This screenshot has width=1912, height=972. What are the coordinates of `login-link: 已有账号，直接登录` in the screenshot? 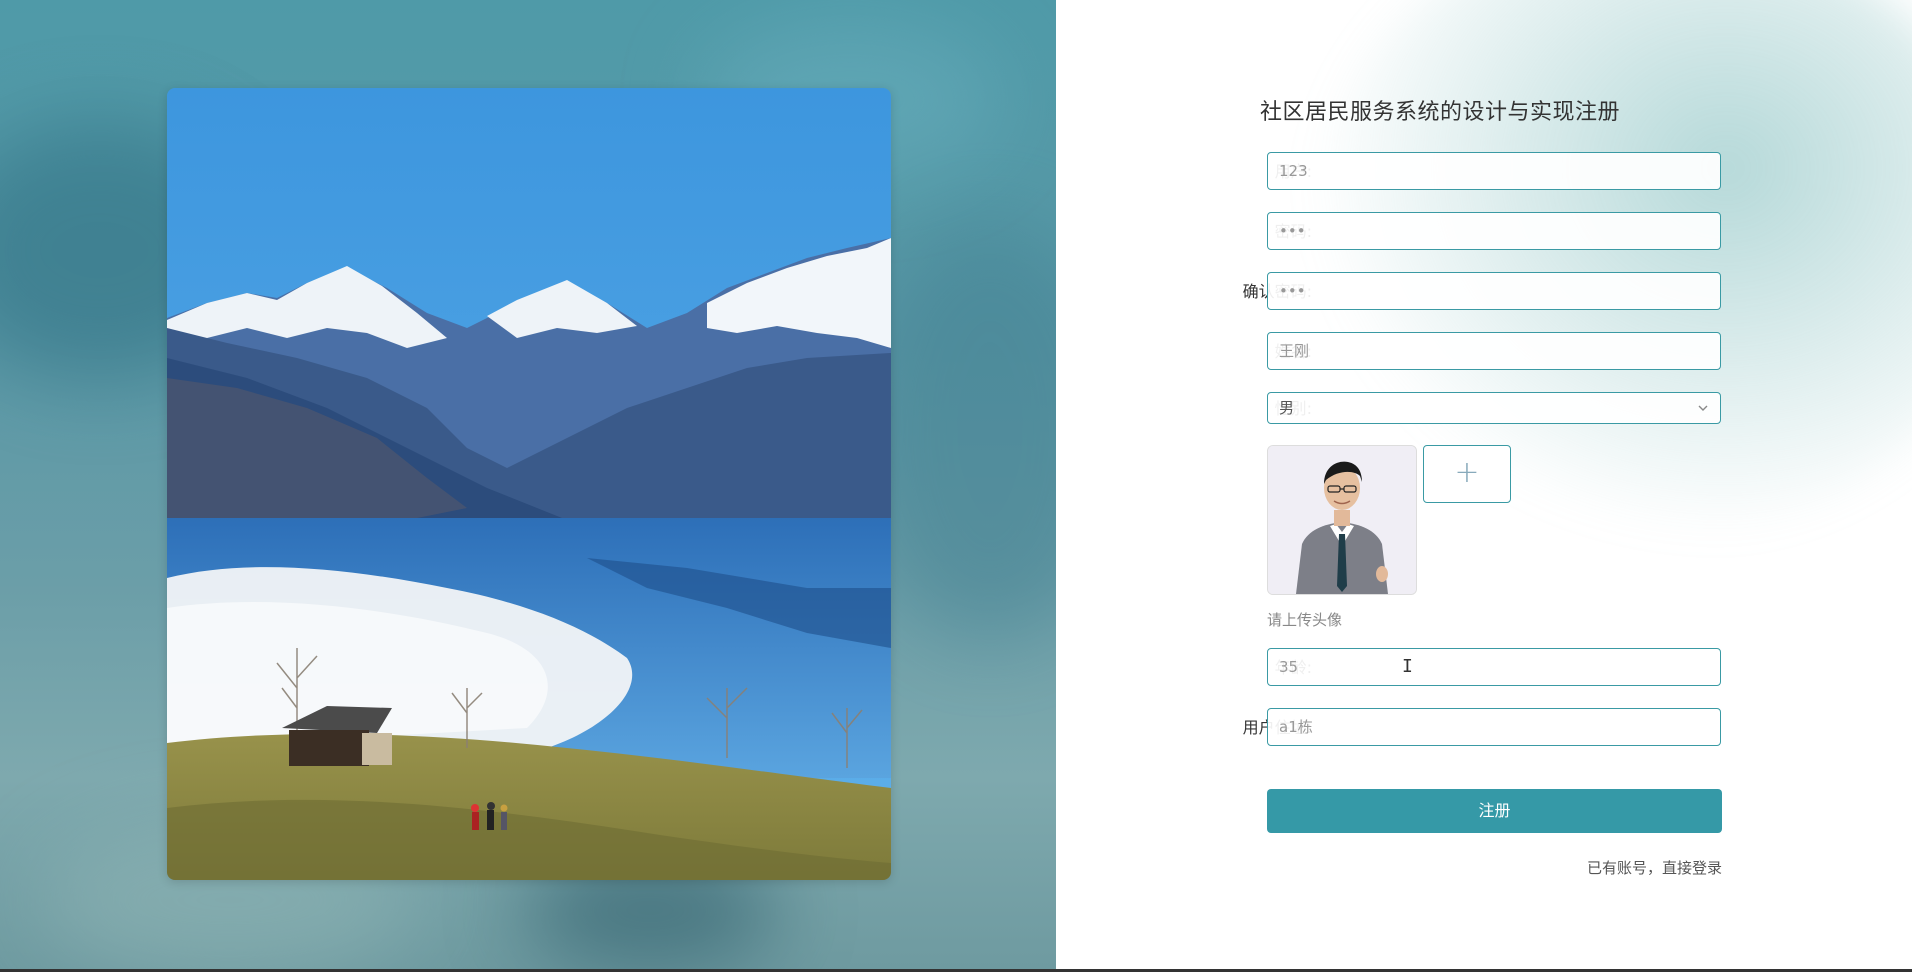 It's located at (1654, 867).